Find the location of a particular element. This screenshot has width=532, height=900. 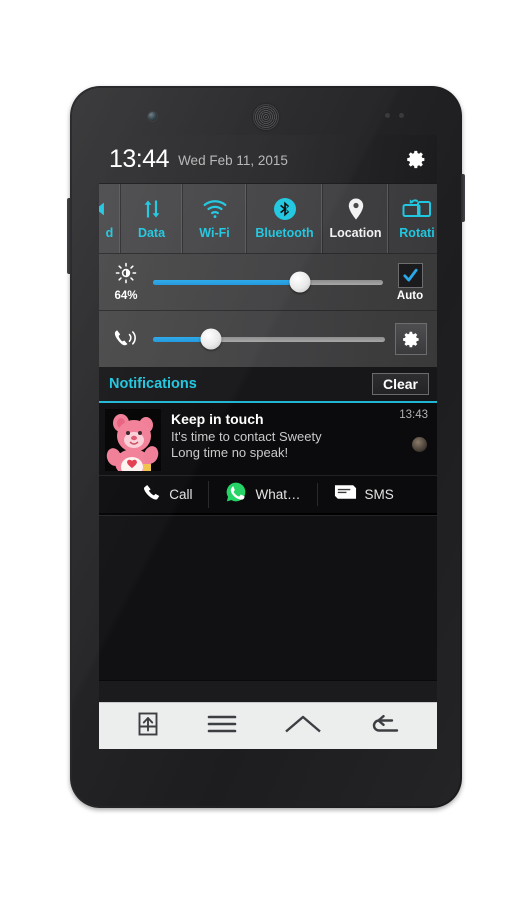

toggle-data: Data is located at coordinates (152, 218).